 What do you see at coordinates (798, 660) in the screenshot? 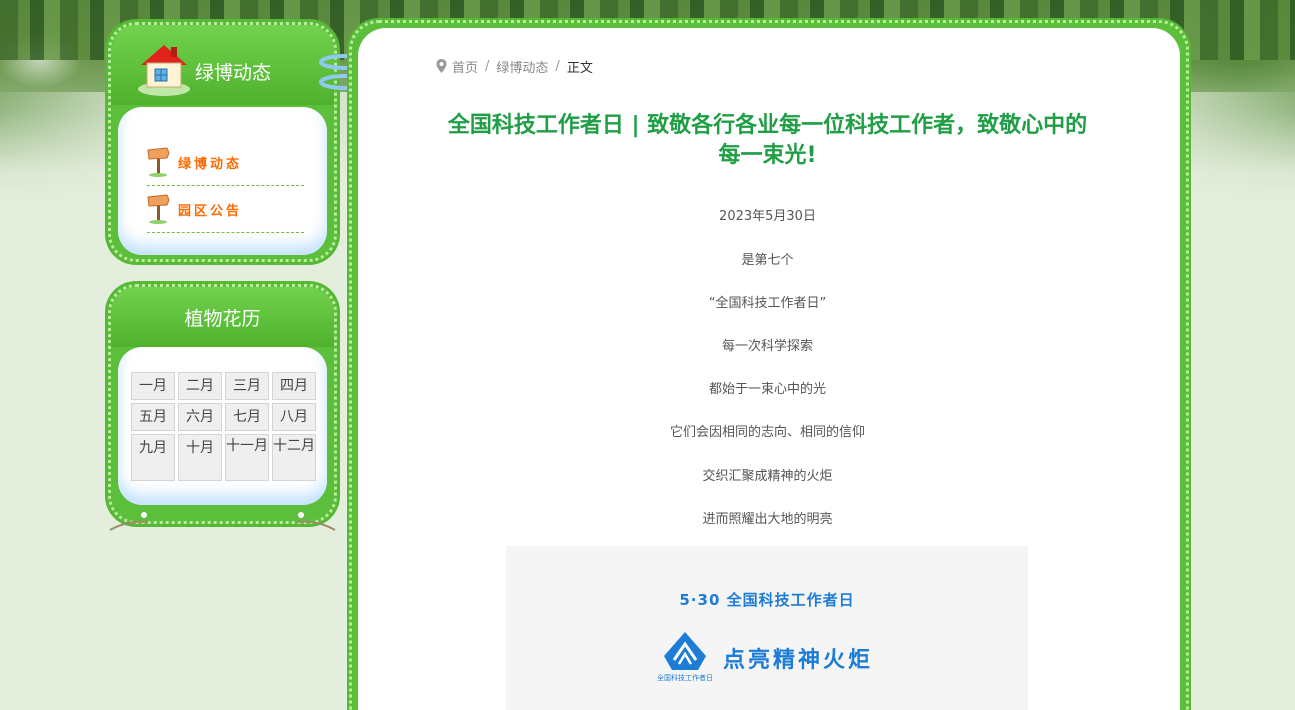
I see `poster-slogan: 点亮精神火炬` at bounding box center [798, 660].